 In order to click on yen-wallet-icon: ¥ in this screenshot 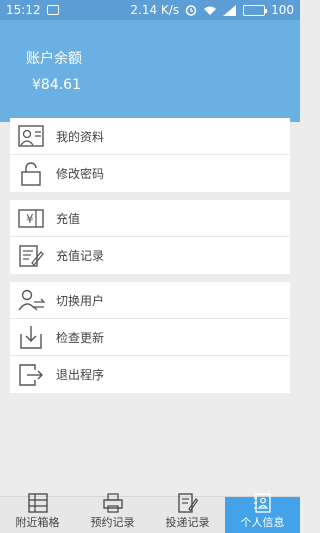, I will do `click(31, 218)`.